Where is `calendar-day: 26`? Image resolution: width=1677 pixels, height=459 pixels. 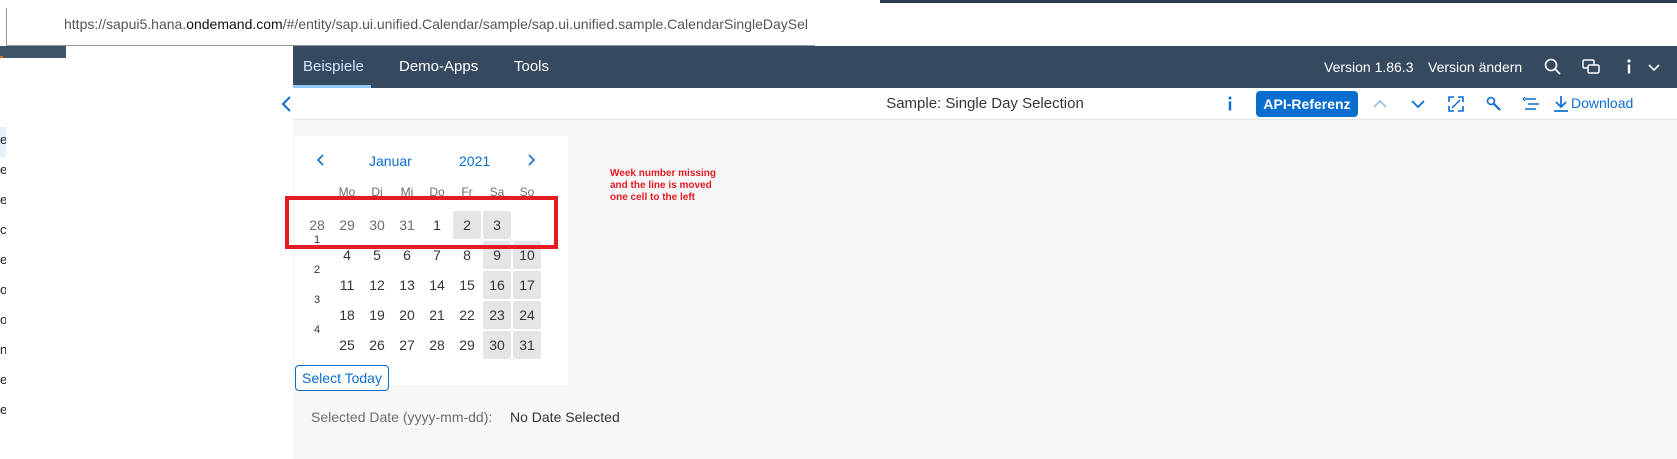
calendar-day: 26 is located at coordinates (377, 345).